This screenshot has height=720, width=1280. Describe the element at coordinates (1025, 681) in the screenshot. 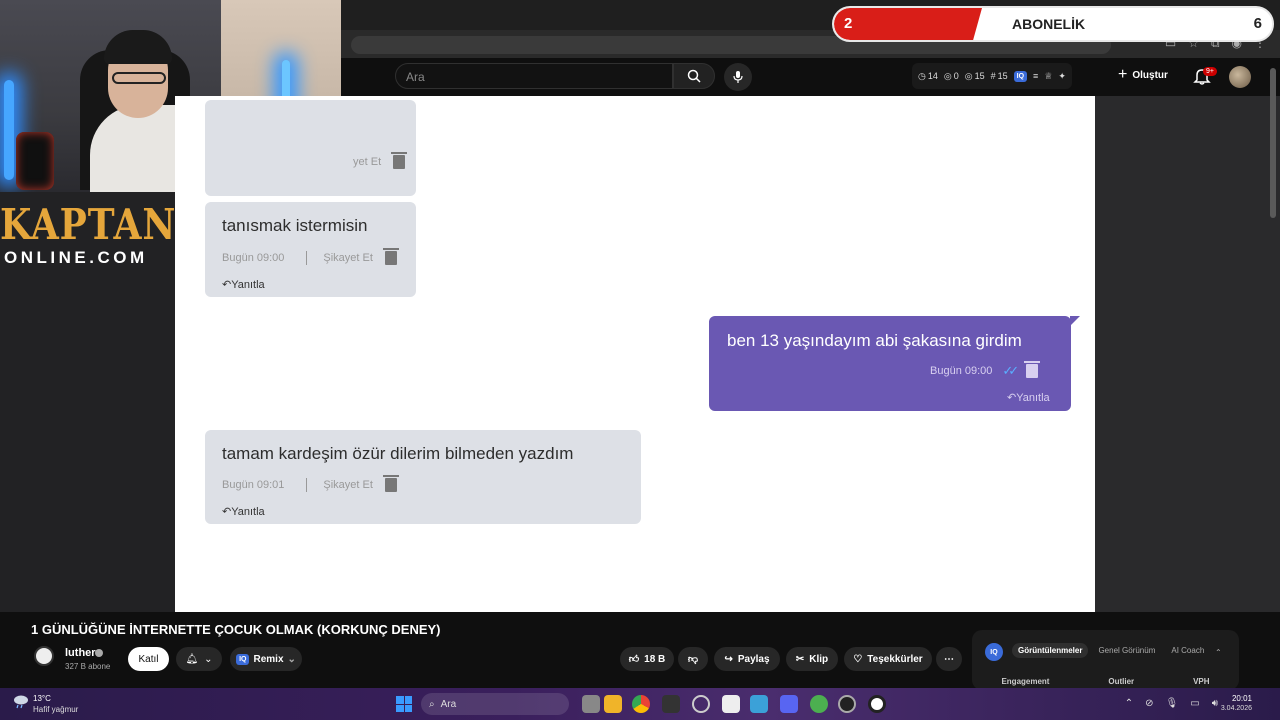

I see `column-engagement: Engagement` at that location.